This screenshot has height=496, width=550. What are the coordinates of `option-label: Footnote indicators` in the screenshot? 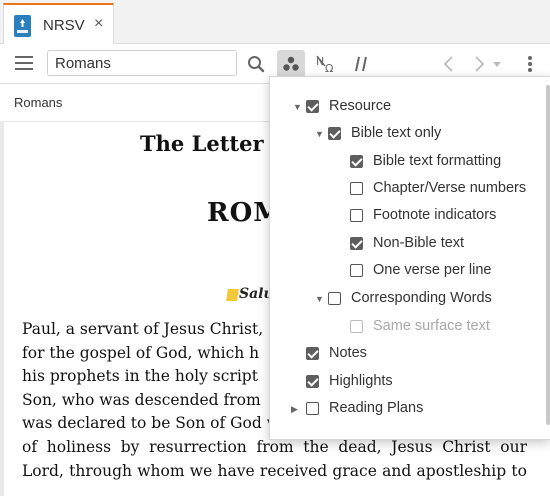 It's located at (435, 215).